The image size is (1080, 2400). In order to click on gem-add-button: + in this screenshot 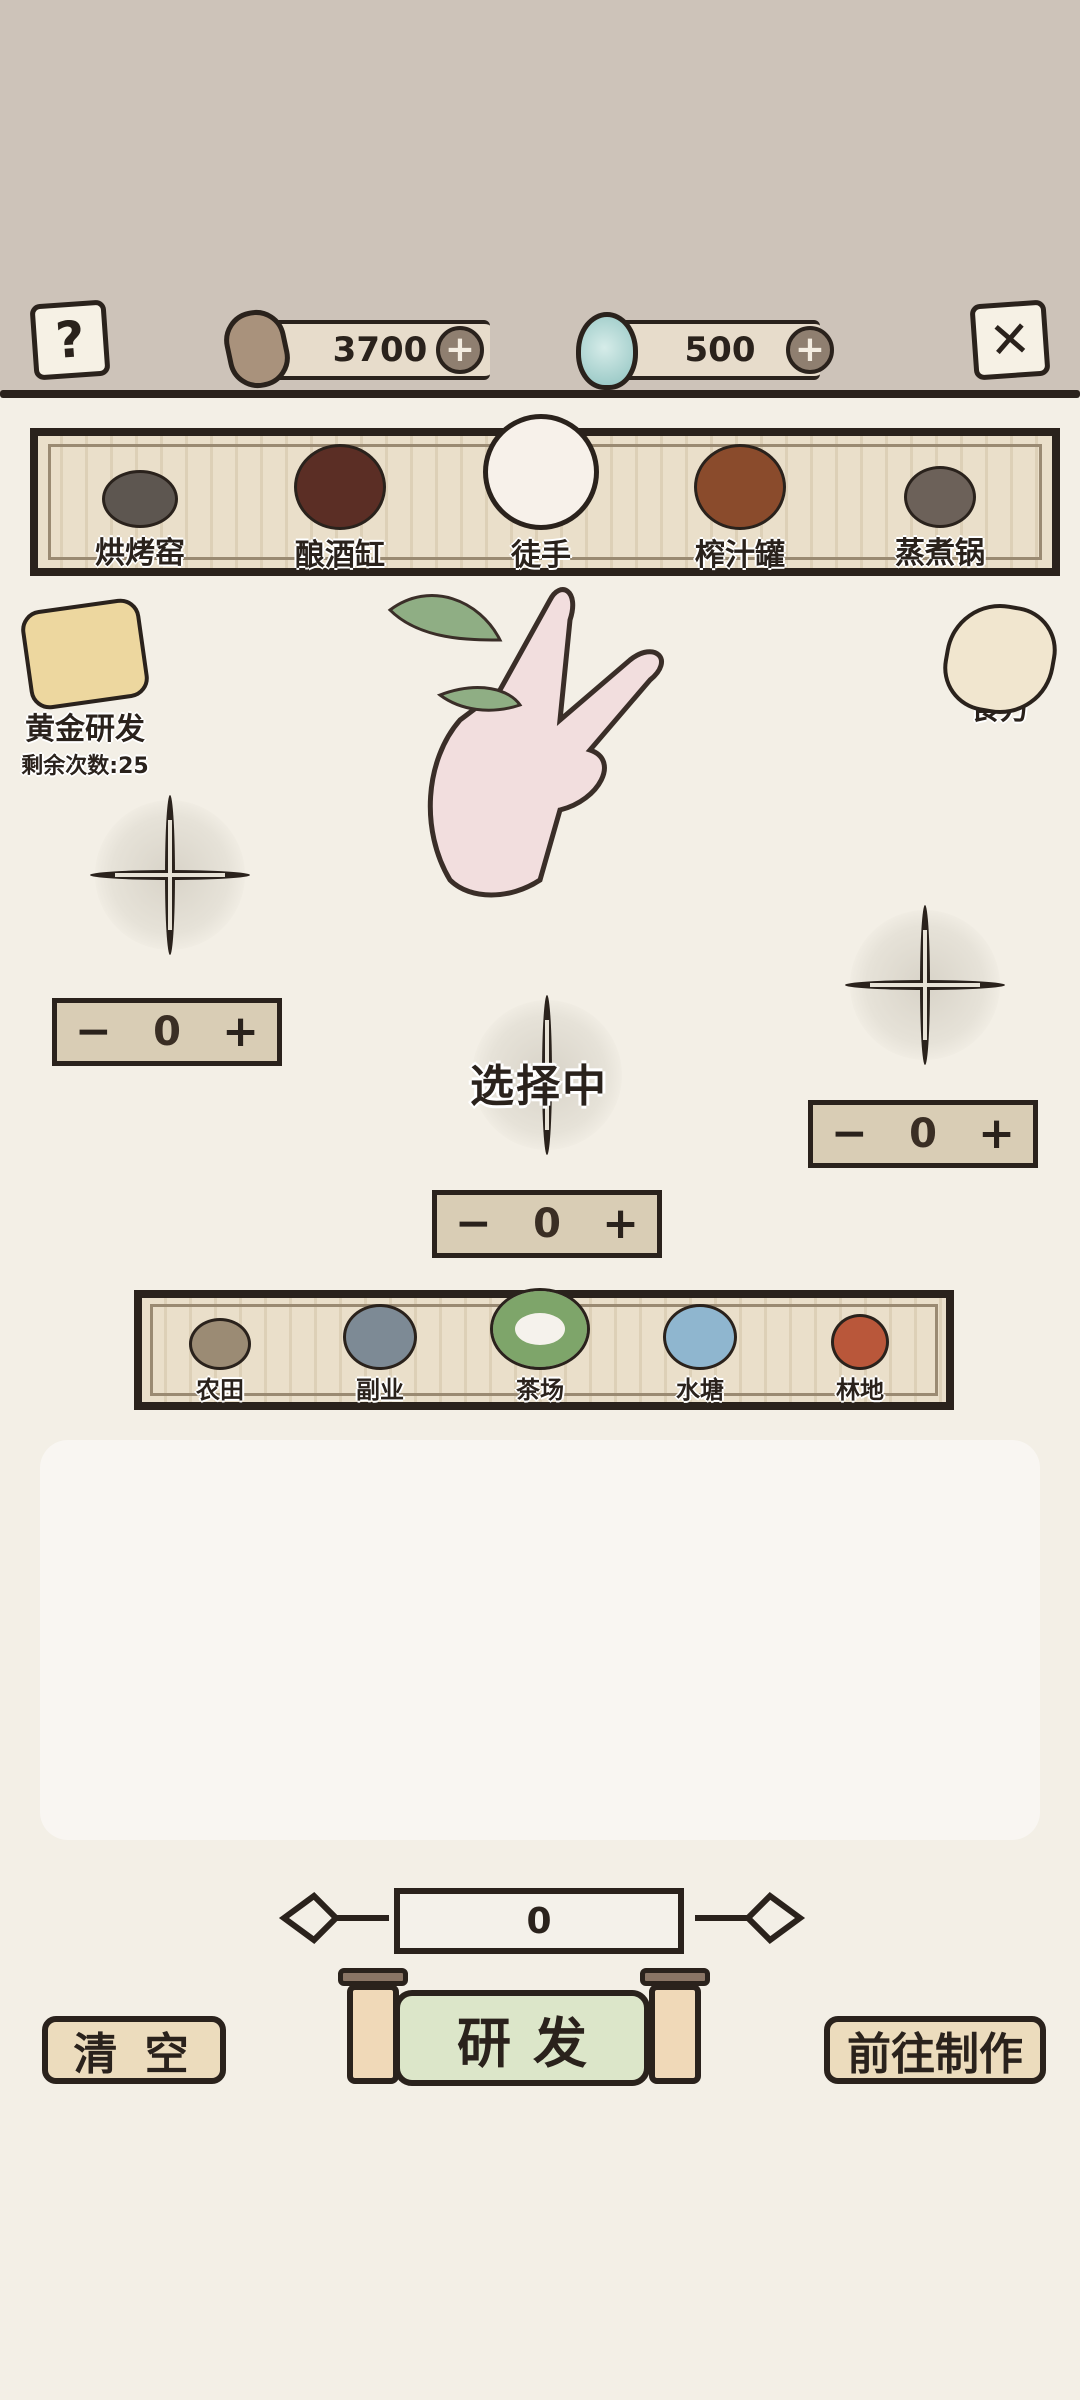, I will do `click(810, 350)`.